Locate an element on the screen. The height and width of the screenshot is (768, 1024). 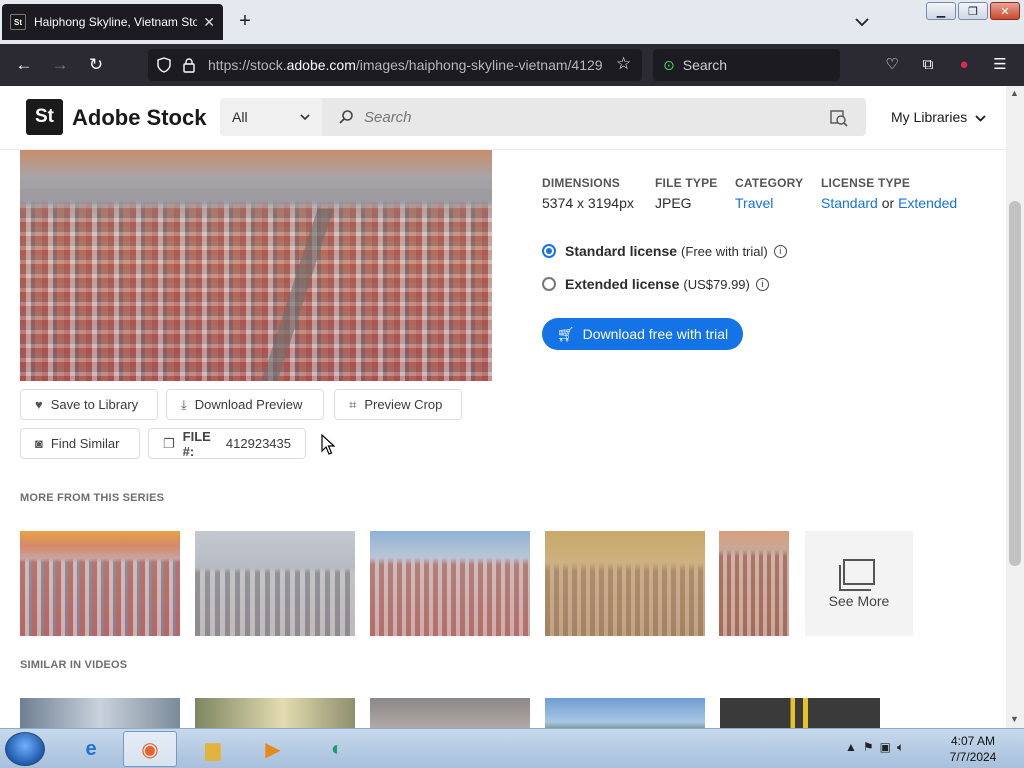
copy-icon: ❐ is located at coordinates (169, 443).